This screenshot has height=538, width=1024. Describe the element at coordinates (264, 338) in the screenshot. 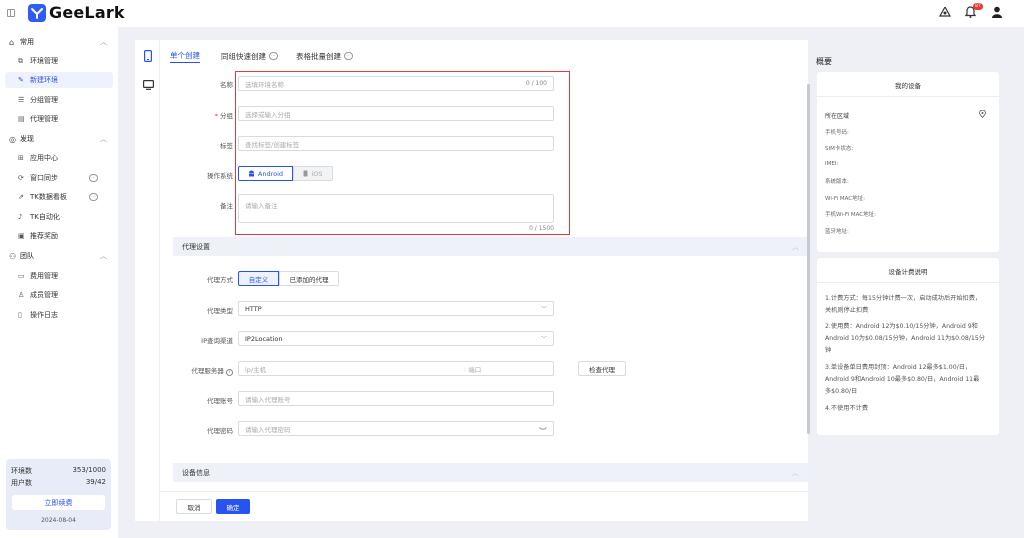

I see `ip-channel-value: IP2Location` at that location.